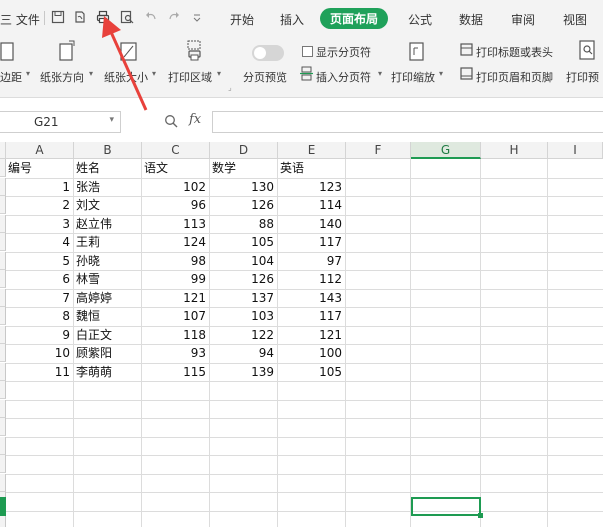 This screenshot has width=603, height=527. What do you see at coordinates (243, 353) in the screenshot?
I see `cell-math: 94` at bounding box center [243, 353].